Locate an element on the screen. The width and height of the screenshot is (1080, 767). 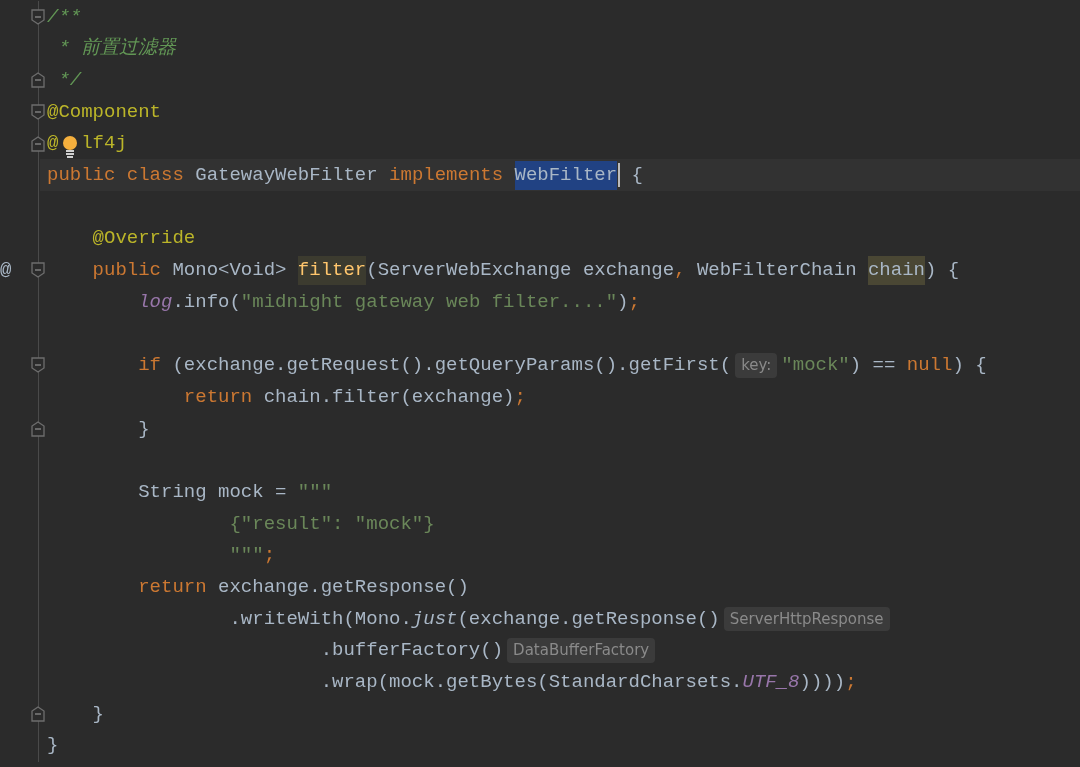
code-text: GatewayWebFilter is located at coordinates (287, 176).